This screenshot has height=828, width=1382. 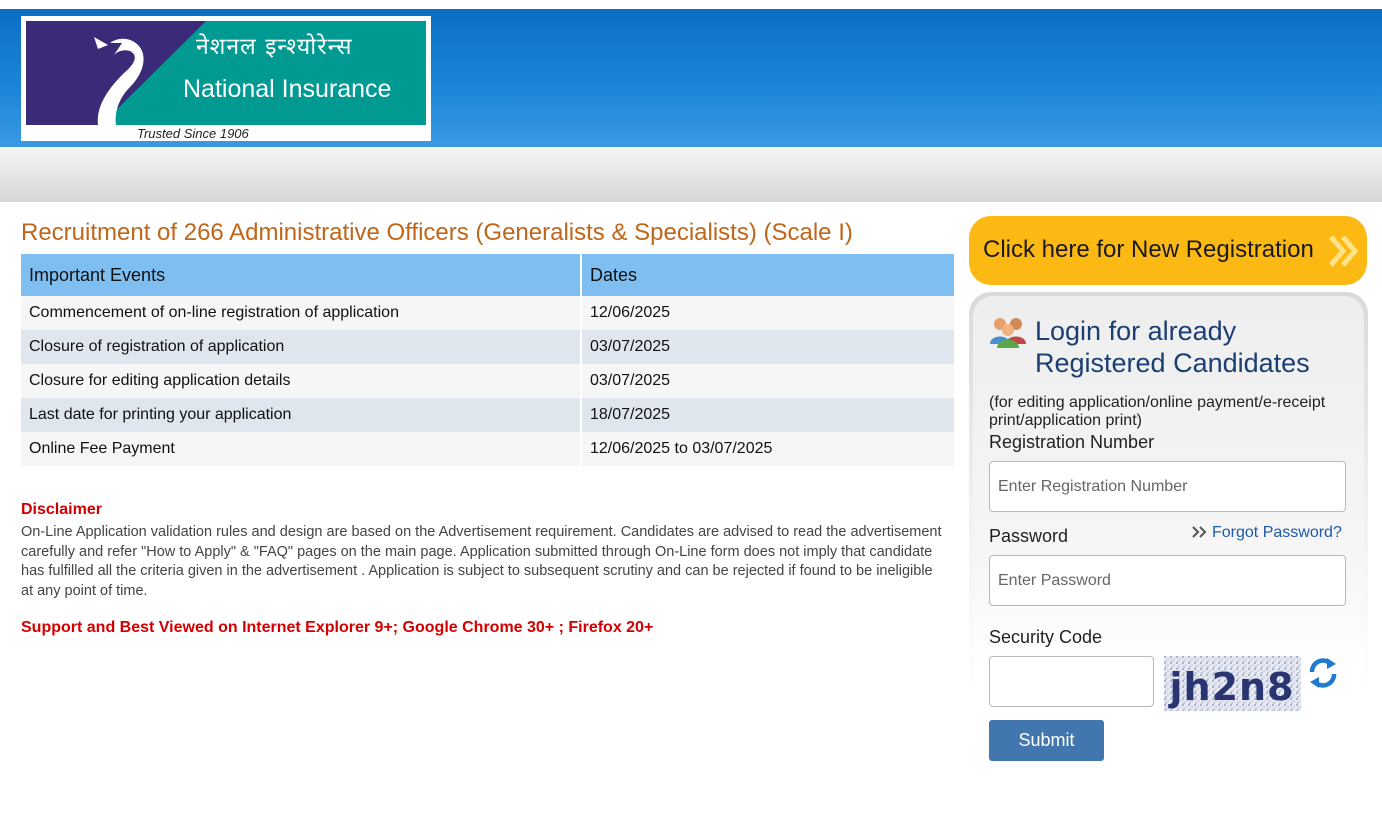 I want to click on logo-banner: नेशनल इन्श्योरेन्स National Insurance, so click(x=226, y=73).